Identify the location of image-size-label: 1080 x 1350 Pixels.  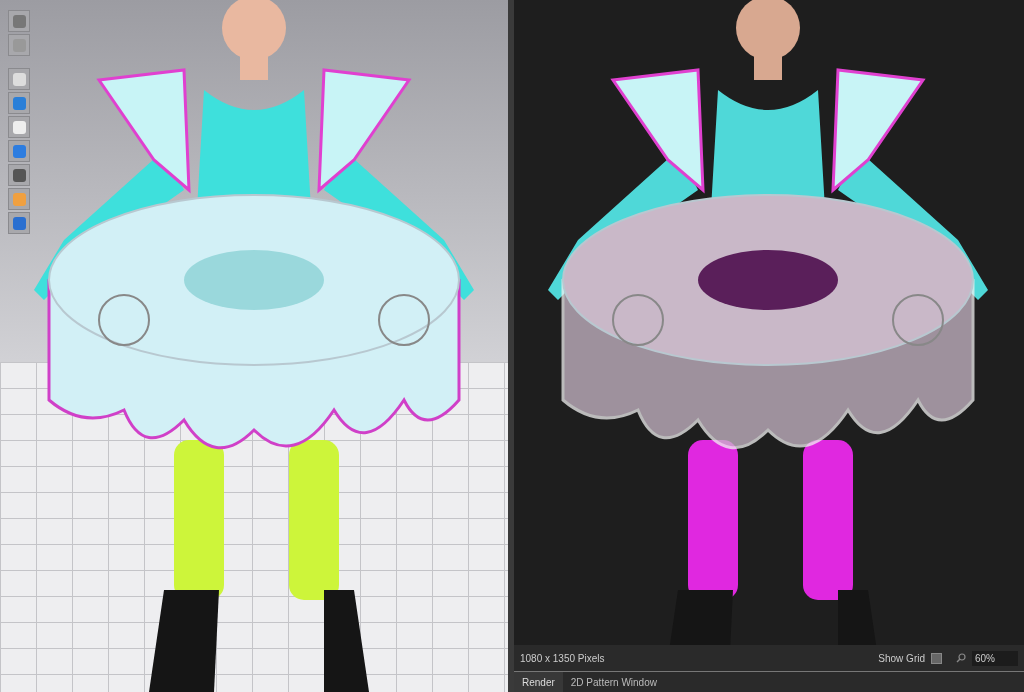
(562, 658).